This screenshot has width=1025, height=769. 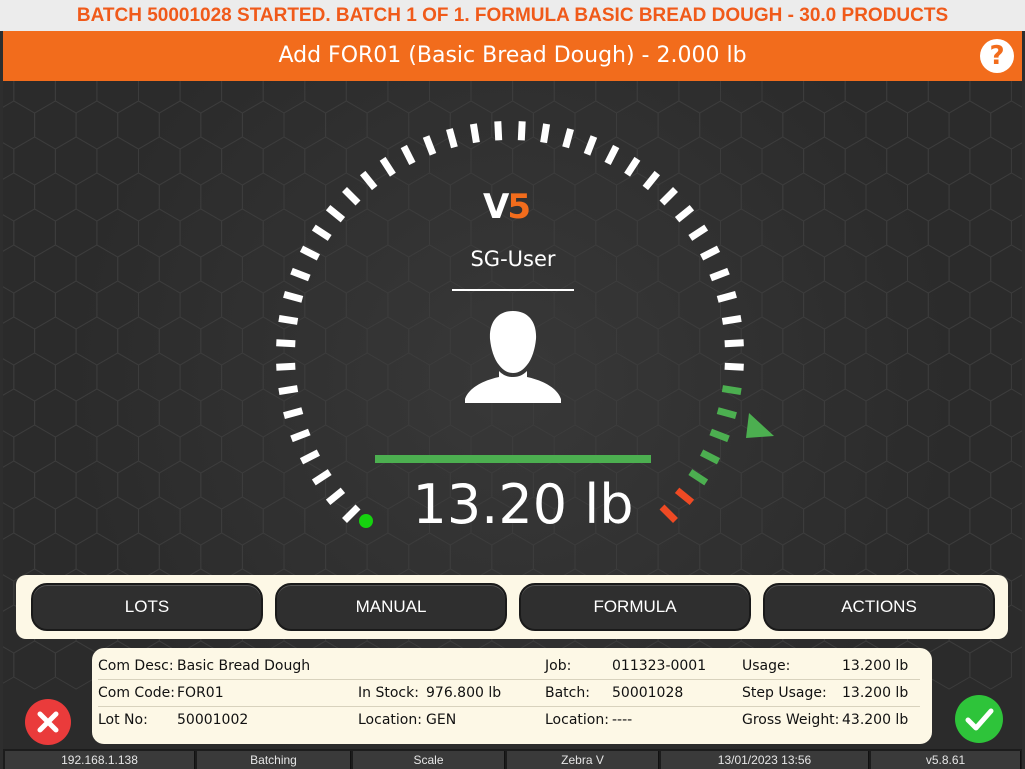 I want to click on user-icon, so click(x=513, y=357).